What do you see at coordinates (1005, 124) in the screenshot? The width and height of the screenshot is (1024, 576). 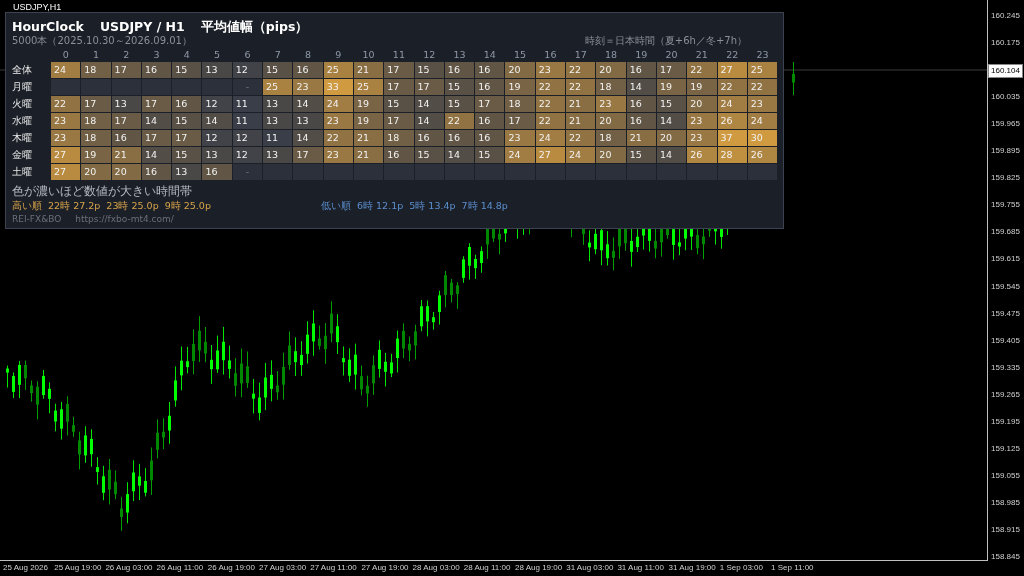 I see `price-label: 159.965` at bounding box center [1005, 124].